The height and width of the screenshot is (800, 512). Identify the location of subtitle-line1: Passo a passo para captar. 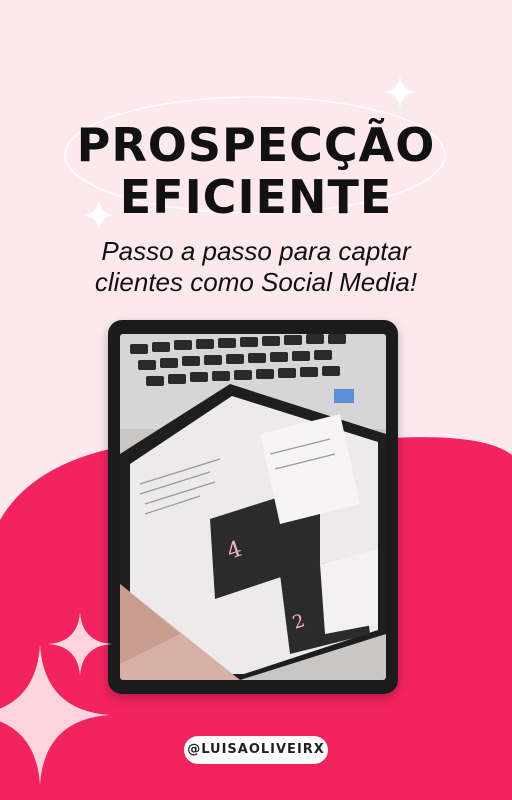
(256, 251).